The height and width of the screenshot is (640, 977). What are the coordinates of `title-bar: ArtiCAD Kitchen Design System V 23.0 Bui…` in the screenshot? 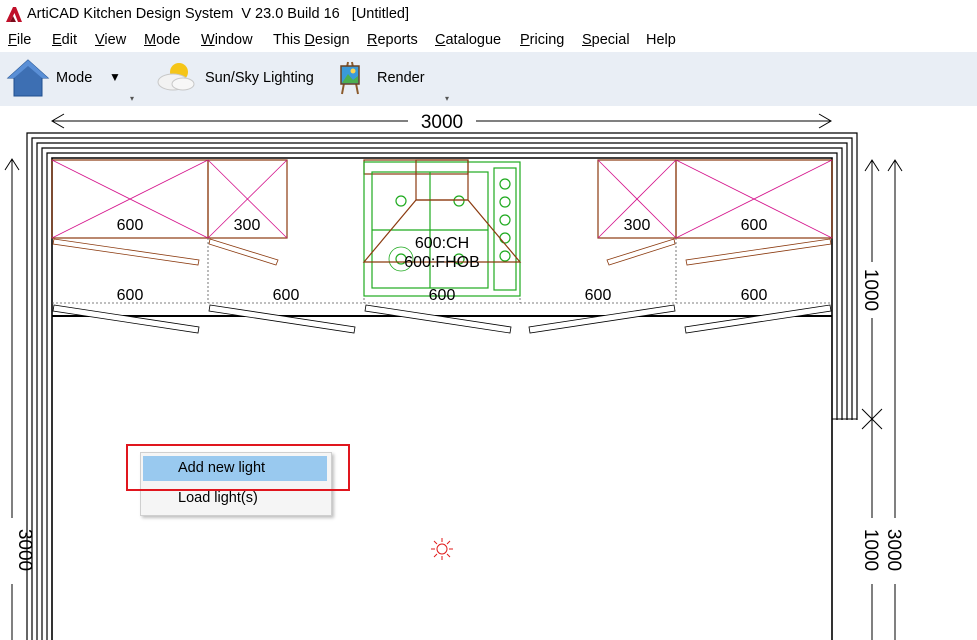 It's located at (488, 15).